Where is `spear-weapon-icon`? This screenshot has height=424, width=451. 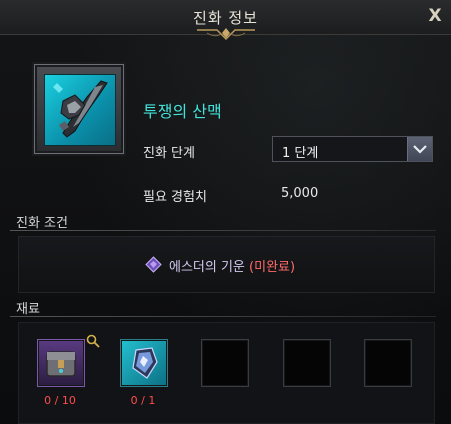
spear-weapon-icon is located at coordinates (80, 110).